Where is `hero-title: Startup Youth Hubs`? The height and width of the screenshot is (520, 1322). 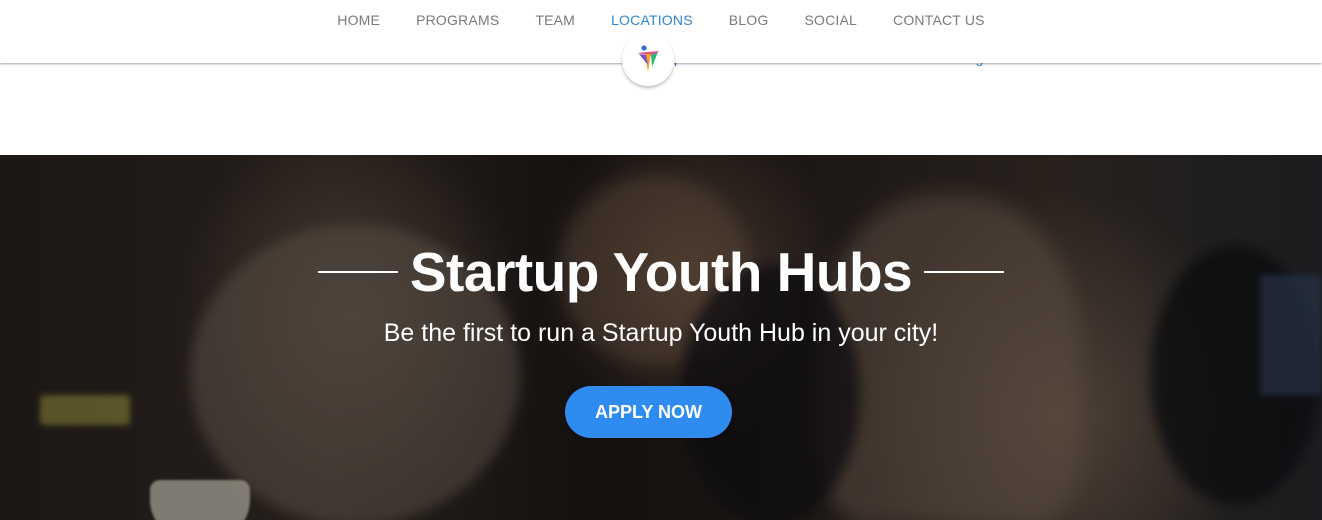
hero-title: Startup Youth Hubs is located at coordinates (661, 272).